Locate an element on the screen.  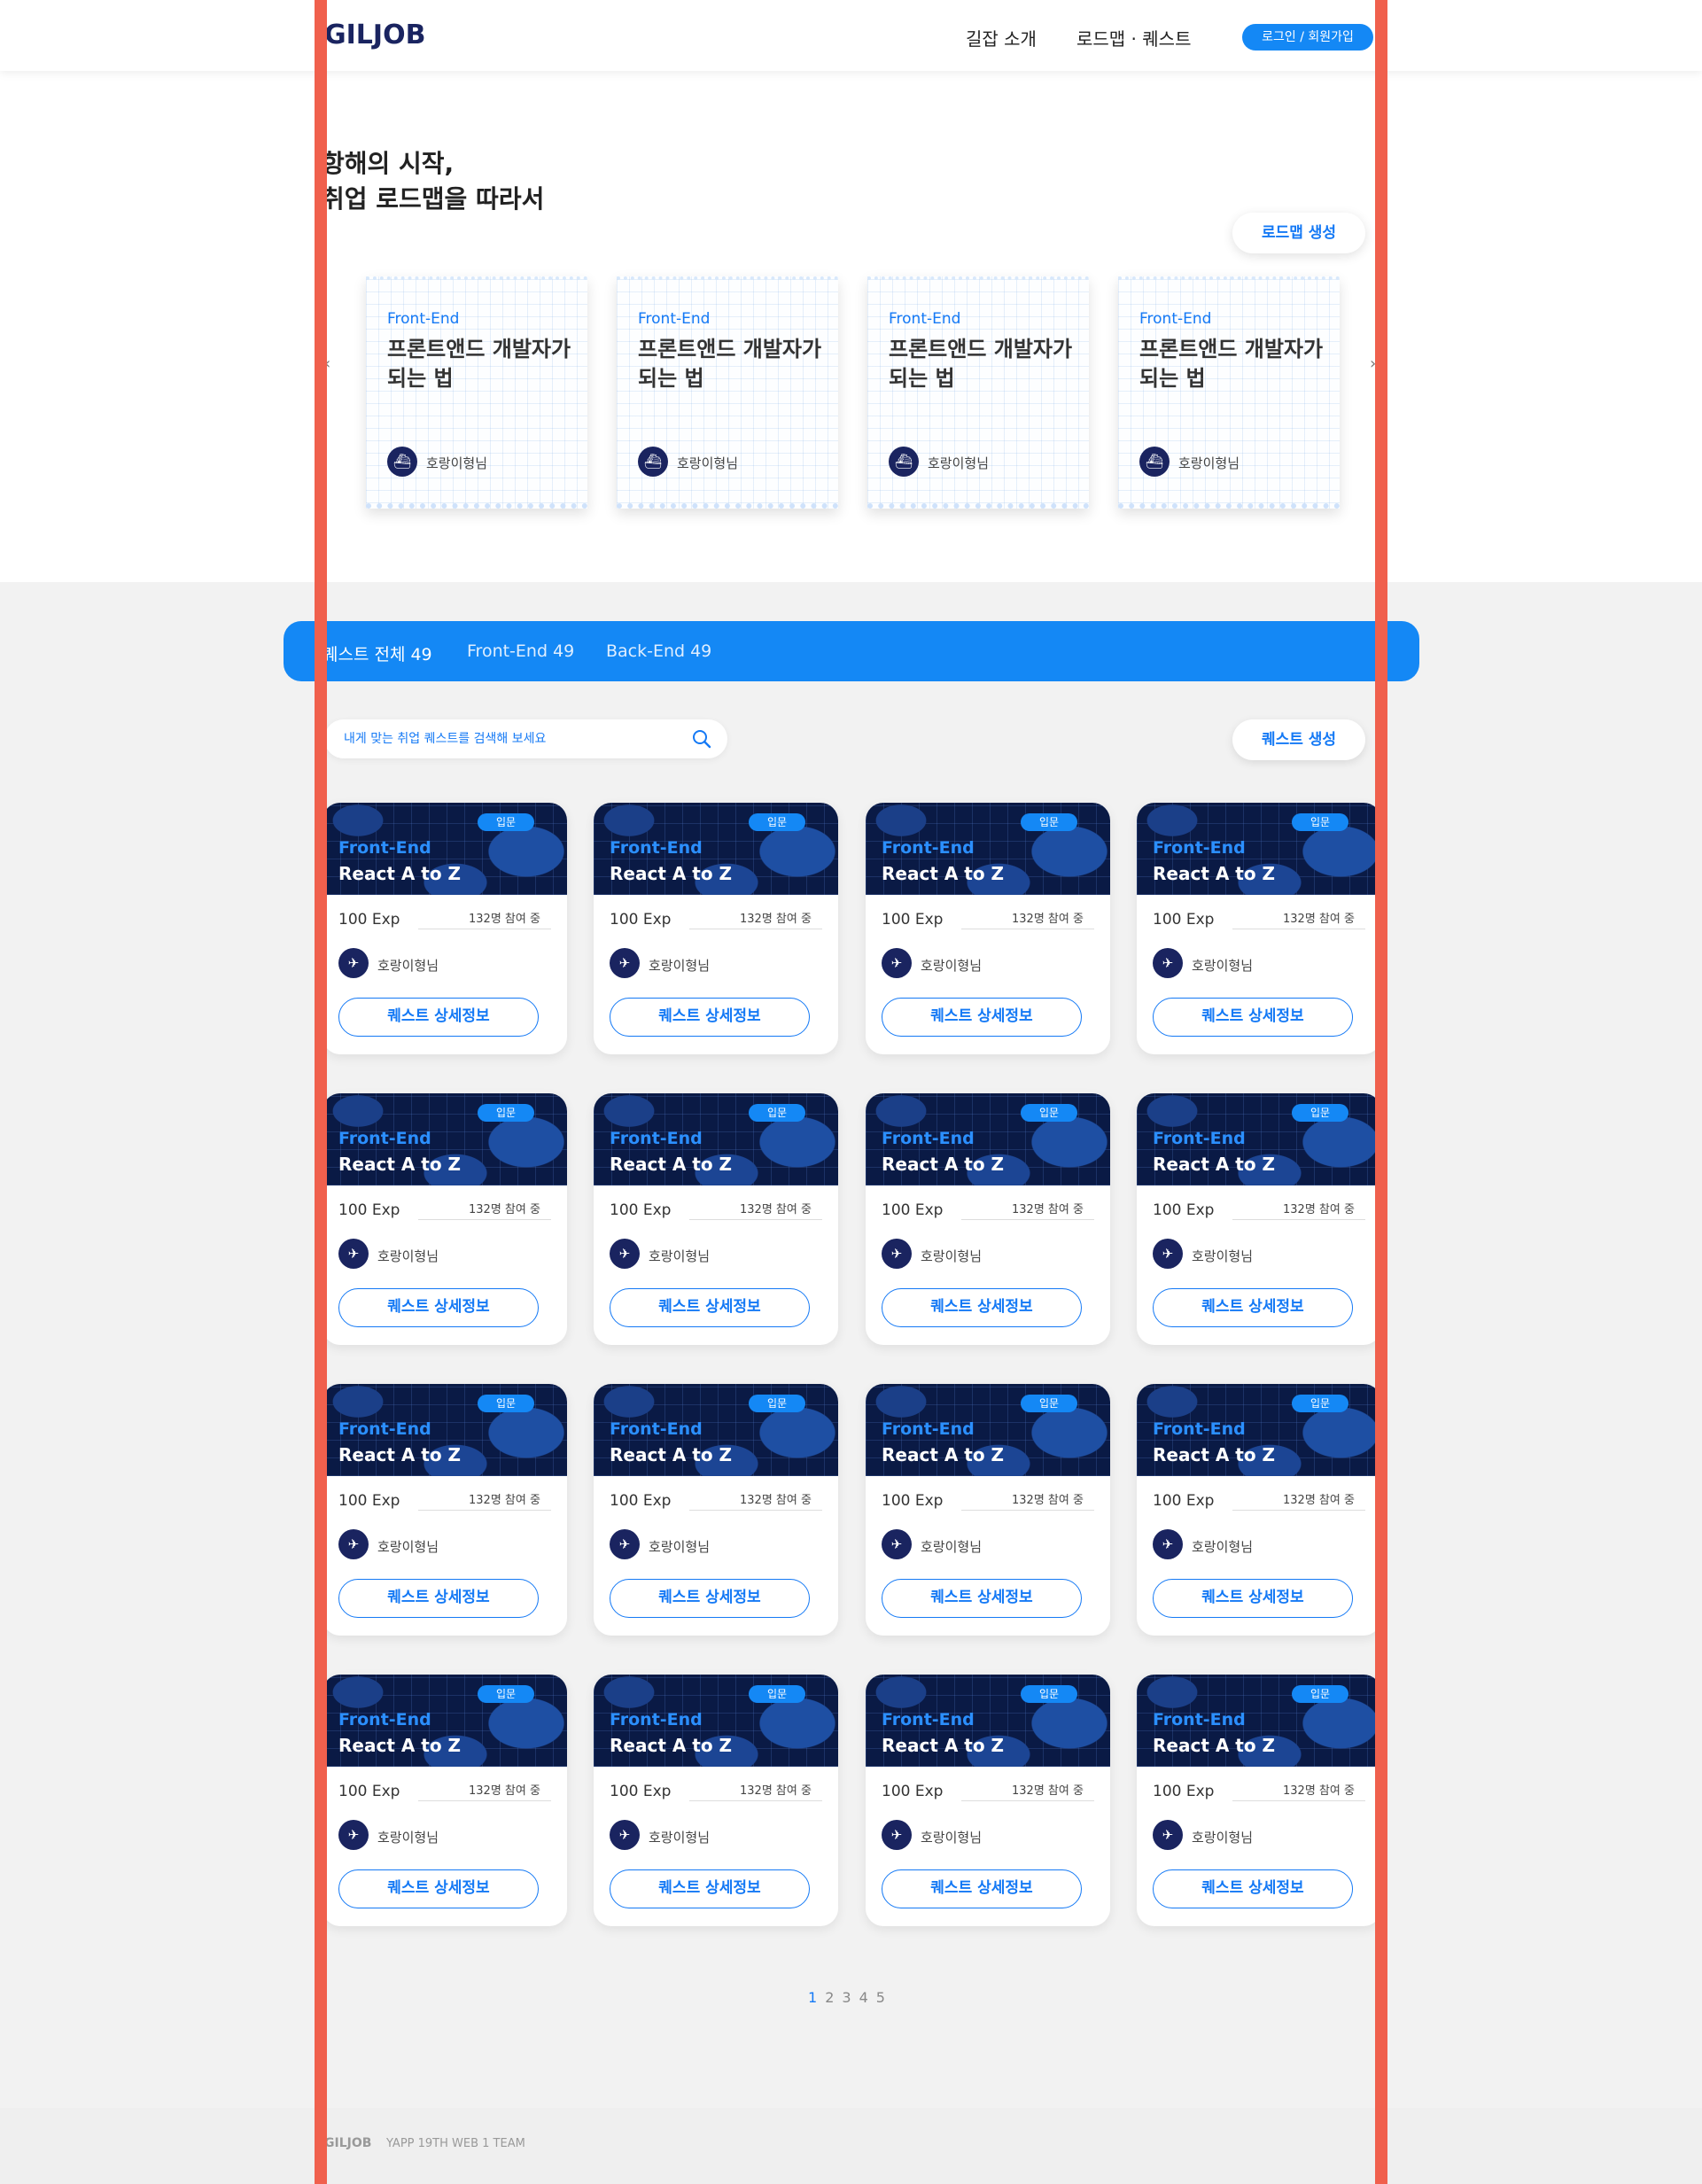
hero-title: 항해의 시작, 취업 로드맵을 따라서 is located at coordinates (433, 181).